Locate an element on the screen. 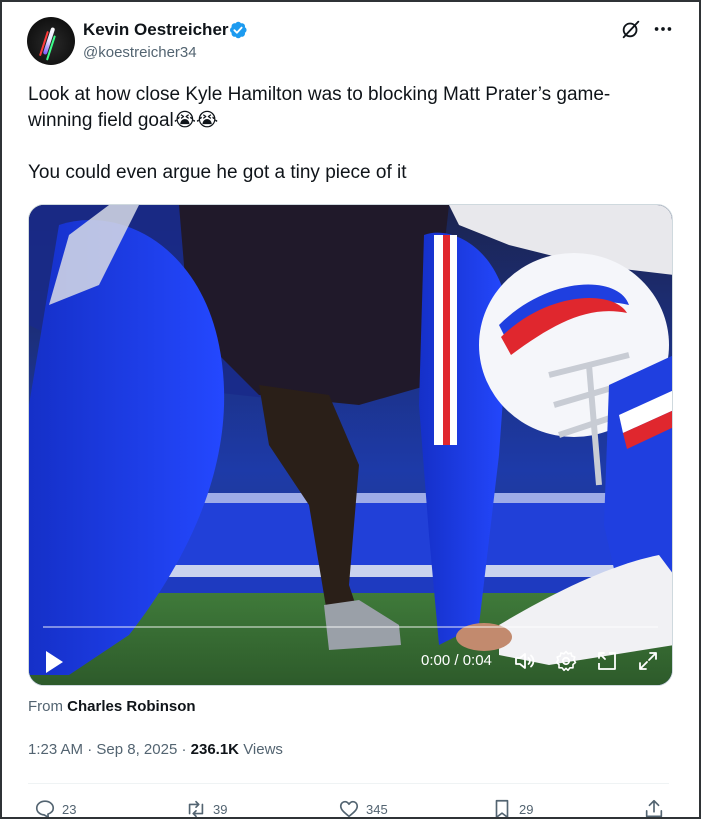 Image resolution: width=701 pixels, height=819 pixels. reply-count: 23 is located at coordinates (69, 809).